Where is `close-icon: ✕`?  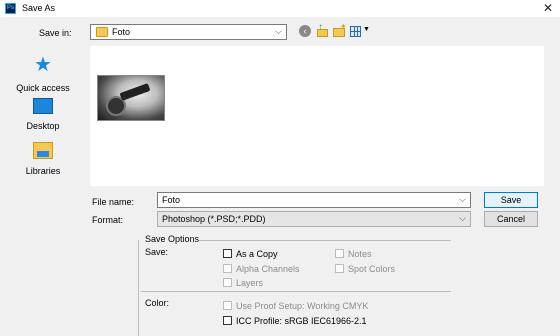
close-icon: ✕ is located at coordinates (548, 8).